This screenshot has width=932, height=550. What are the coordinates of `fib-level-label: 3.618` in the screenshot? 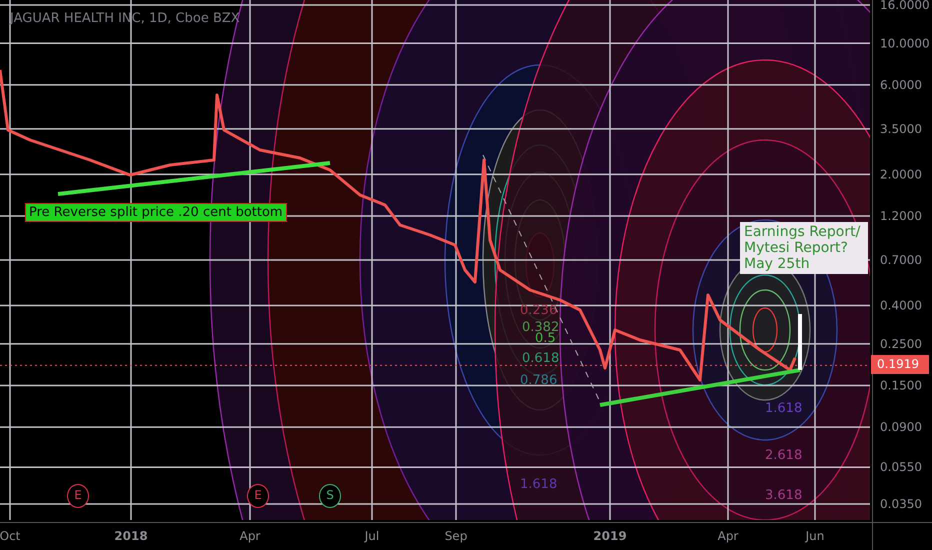 It's located at (783, 495).